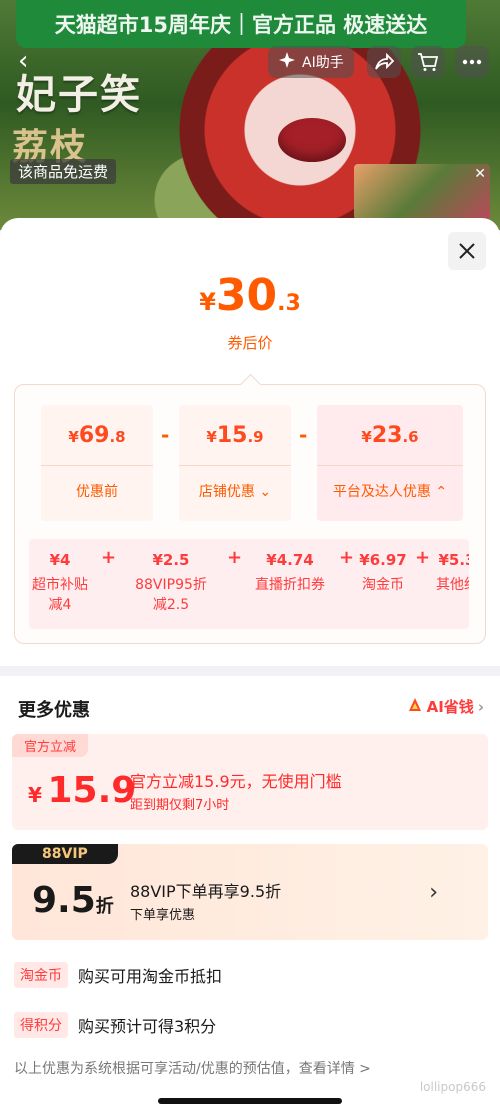 The width and height of the screenshot is (500, 1111). What do you see at coordinates (41, 975) in the screenshot?
I see `info-badge: 淘金币` at bounding box center [41, 975].